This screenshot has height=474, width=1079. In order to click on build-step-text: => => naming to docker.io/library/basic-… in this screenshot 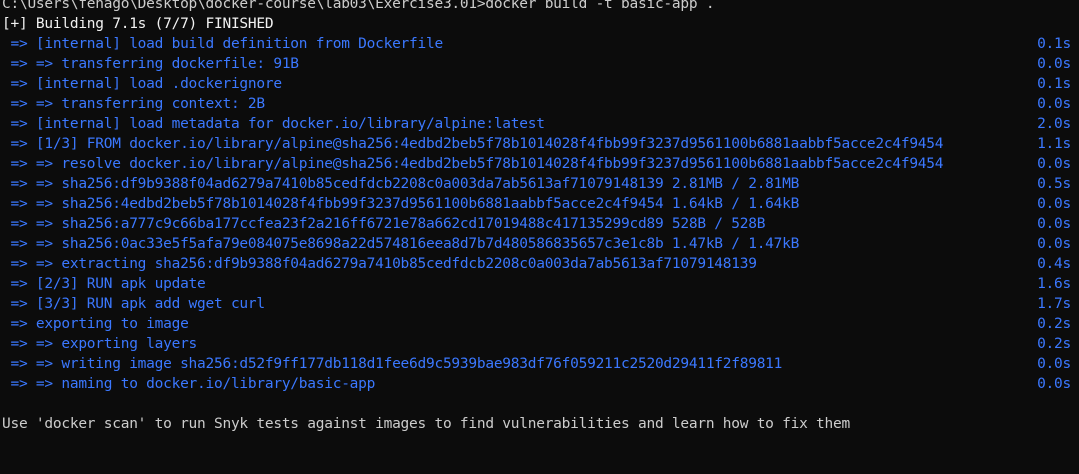, I will do `click(189, 384)`.